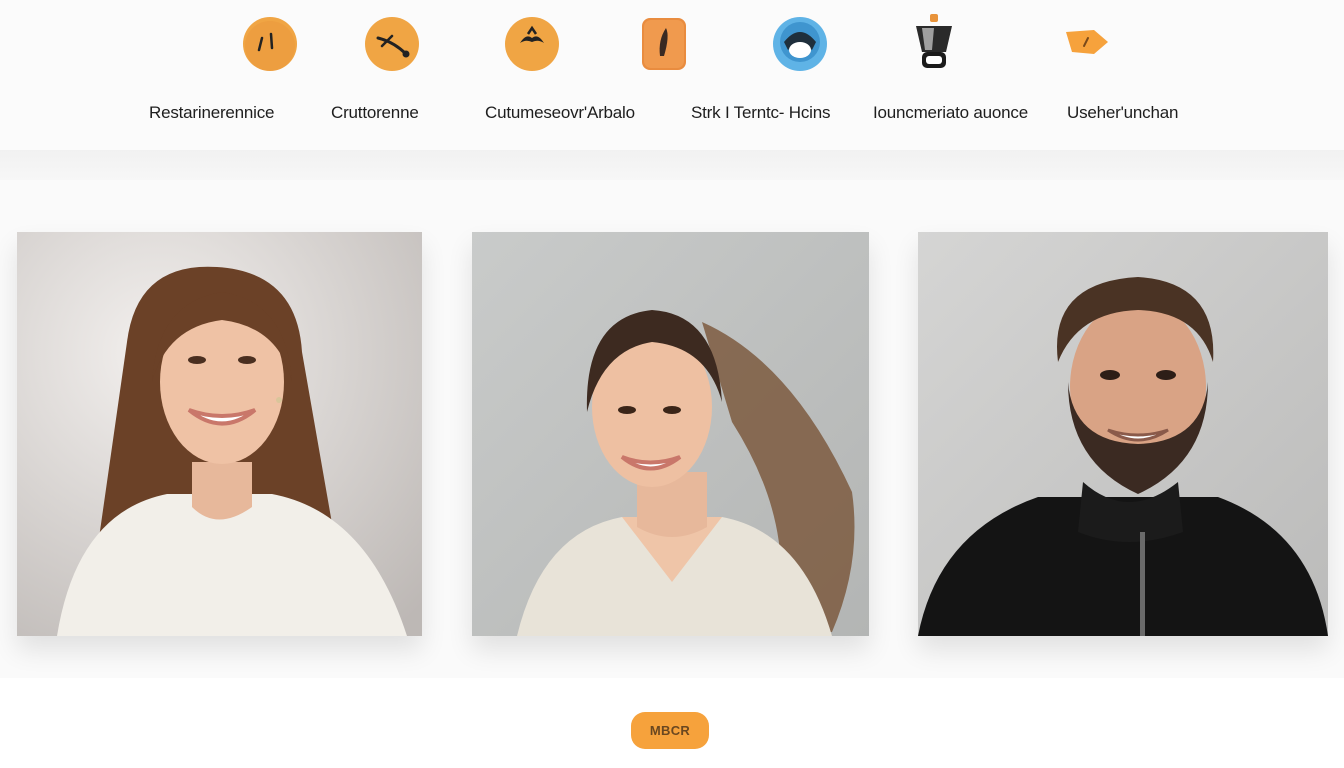 The height and width of the screenshot is (768, 1344). Describe the element at coordinates (950, 113) in the screenshot. I see `nav-item-label-5: Iouncmeriato auonce` at that location.